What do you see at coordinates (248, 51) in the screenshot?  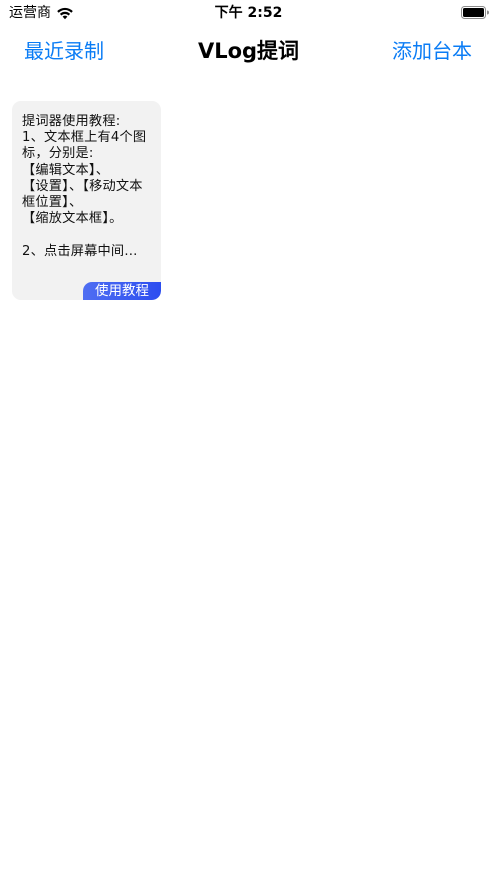 I see `navigation-bar: 最近录制 VLog提词 添加台本` at bounding box center [248, 51].